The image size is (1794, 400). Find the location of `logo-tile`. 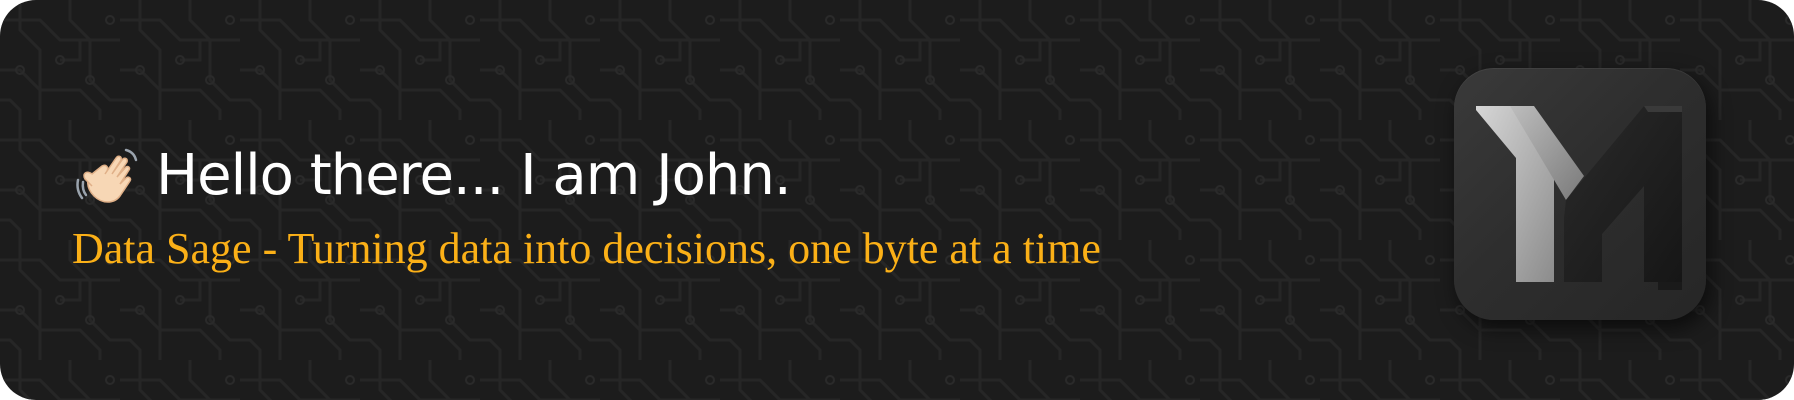

logo-tile is located at coordinates (1580, 194).